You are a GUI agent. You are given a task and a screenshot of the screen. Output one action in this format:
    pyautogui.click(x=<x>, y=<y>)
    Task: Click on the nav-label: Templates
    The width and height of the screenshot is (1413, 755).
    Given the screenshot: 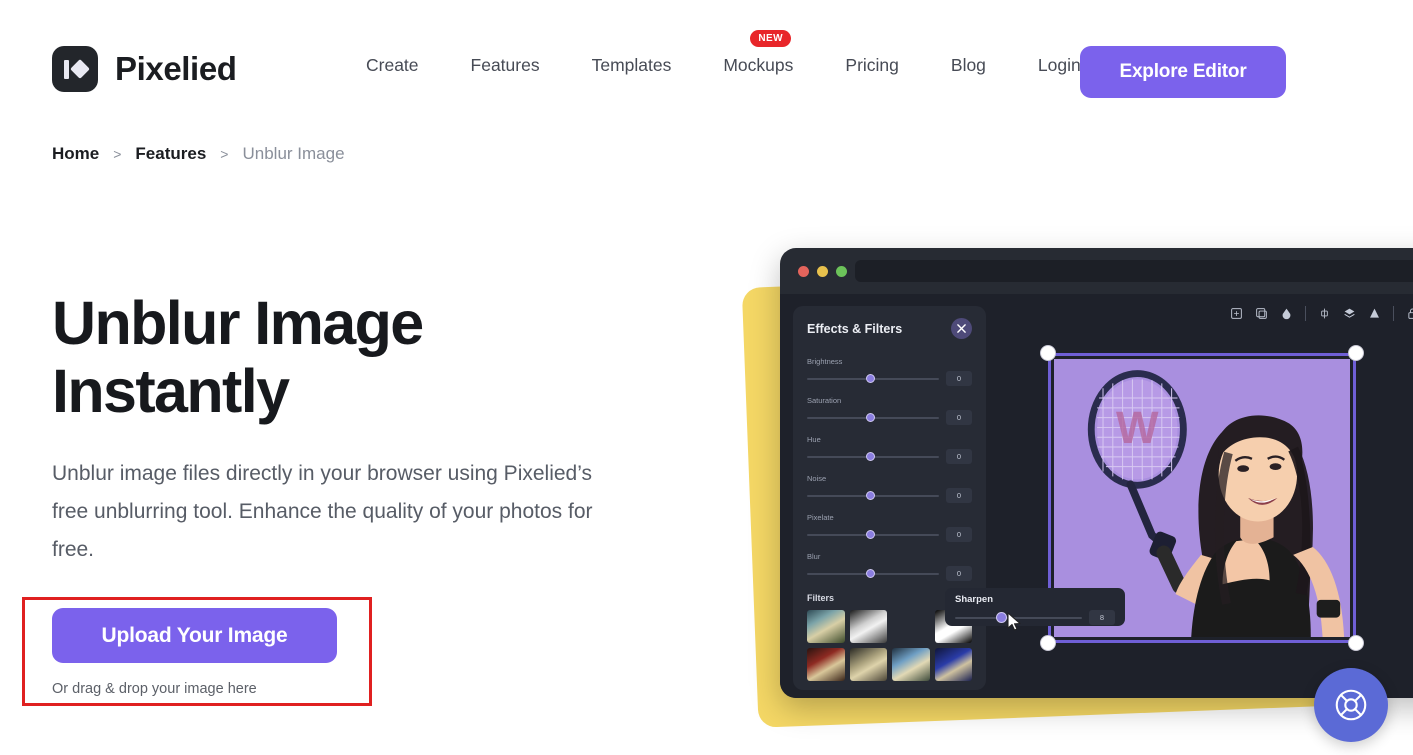 What is the action you would take?
    pyautogui.click(x=631, y=64)
    